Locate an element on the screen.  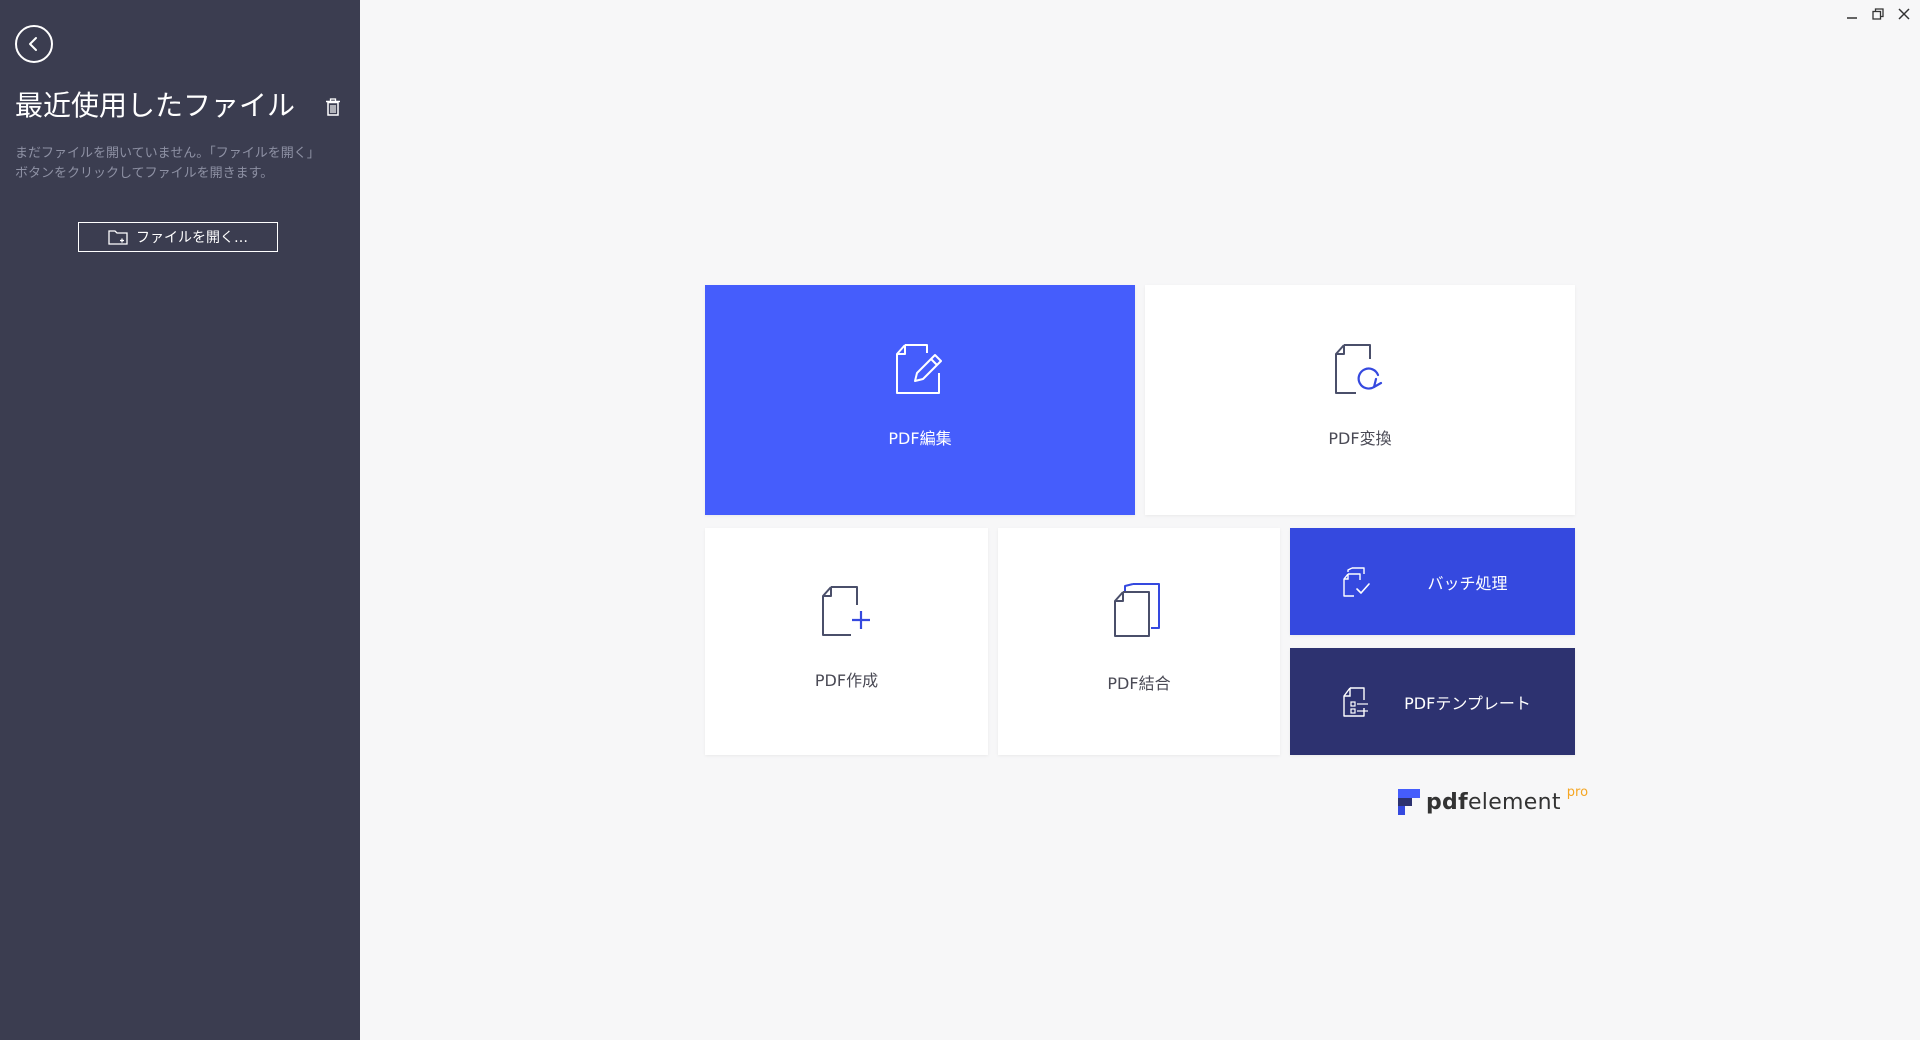
restore-icon is located at coordinates (1878, 14).